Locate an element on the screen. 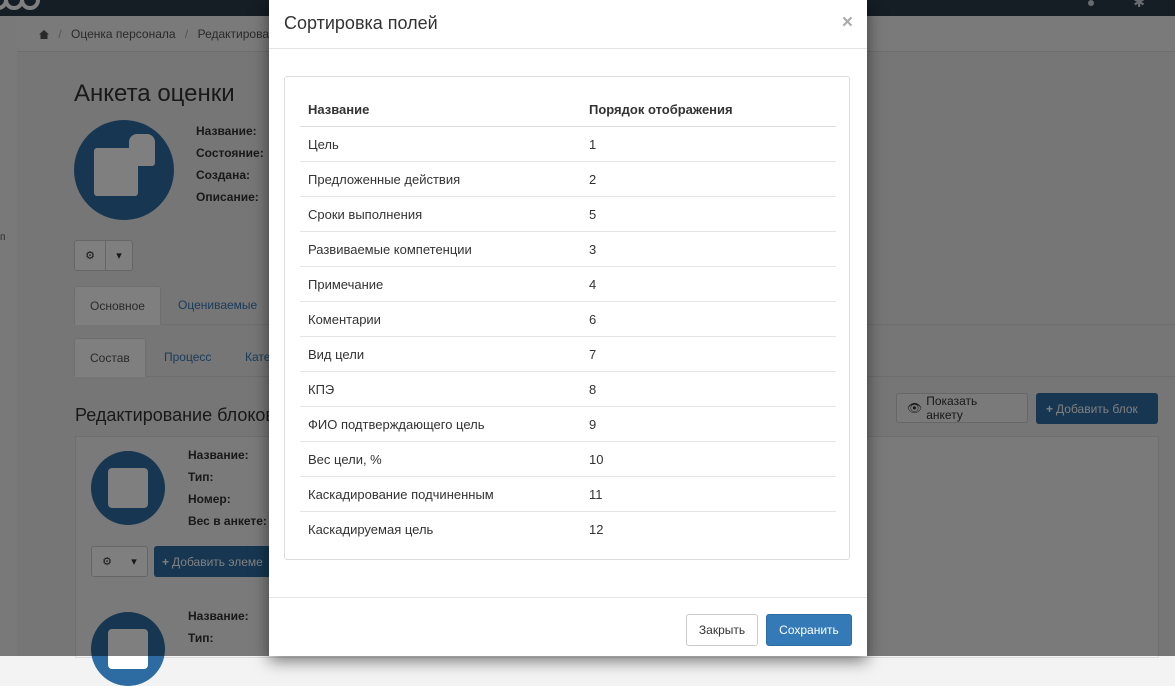 This screenshot has height=686, width=1175. table-row: Вид цели 7 is located at coordinates (568, 354).